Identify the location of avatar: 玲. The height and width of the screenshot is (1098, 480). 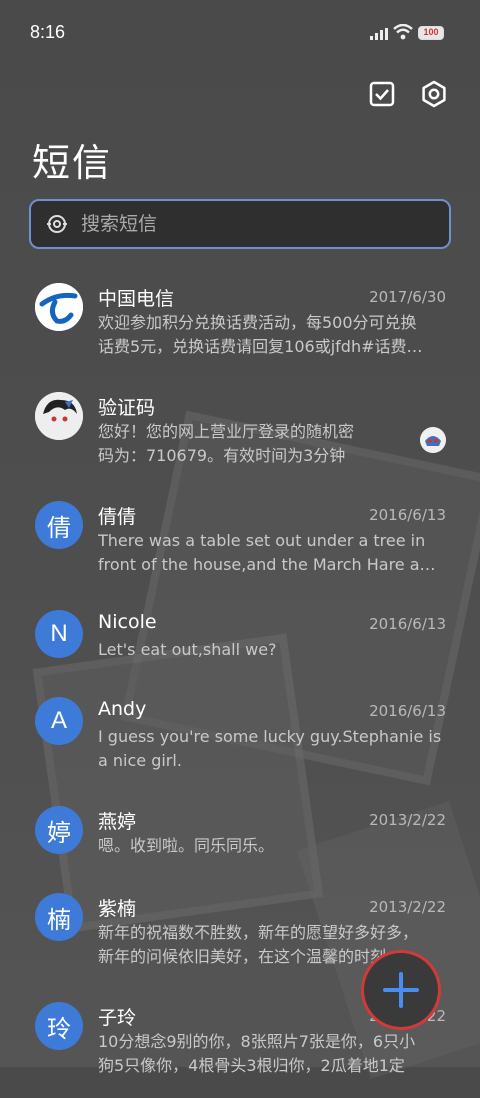
(59, 1026).